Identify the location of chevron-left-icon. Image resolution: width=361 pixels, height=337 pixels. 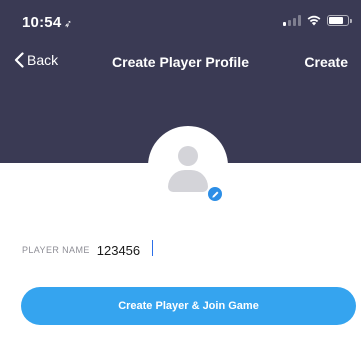
(19, 60).